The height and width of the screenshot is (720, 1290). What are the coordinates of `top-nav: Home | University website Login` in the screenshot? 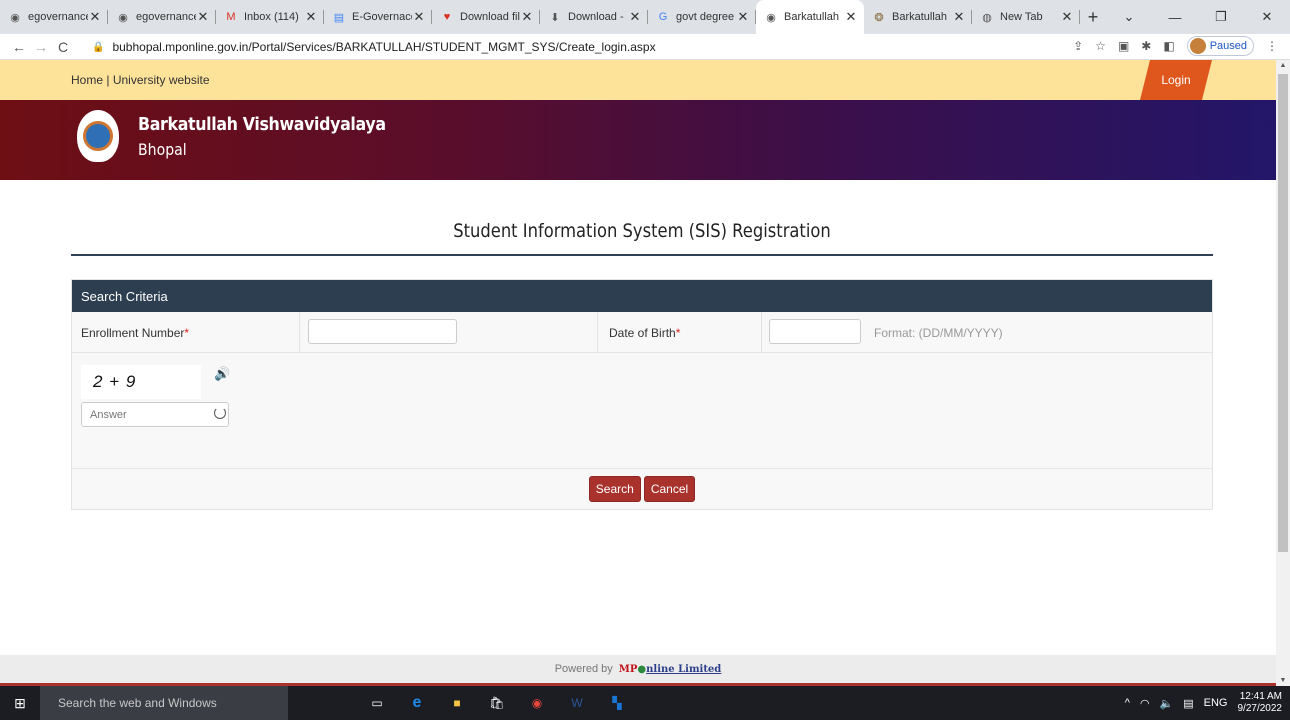 It's located at (638, 80).